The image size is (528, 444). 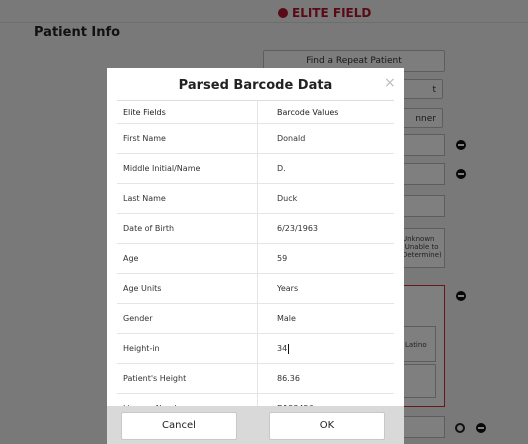 I want to click on field-value: Donald, so click(x=291, y=138).